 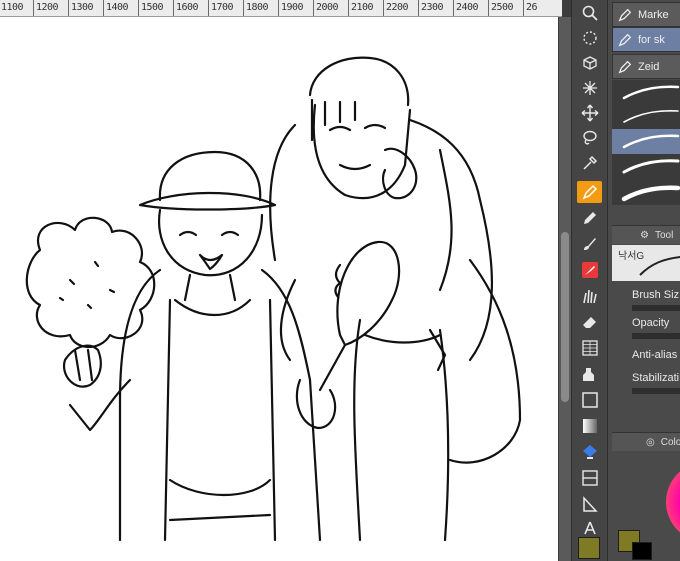 What do you see at coordinates (326, 8) in the screenshot?
I see `ruler-tick: 2000` at bounding box center [326, 8].